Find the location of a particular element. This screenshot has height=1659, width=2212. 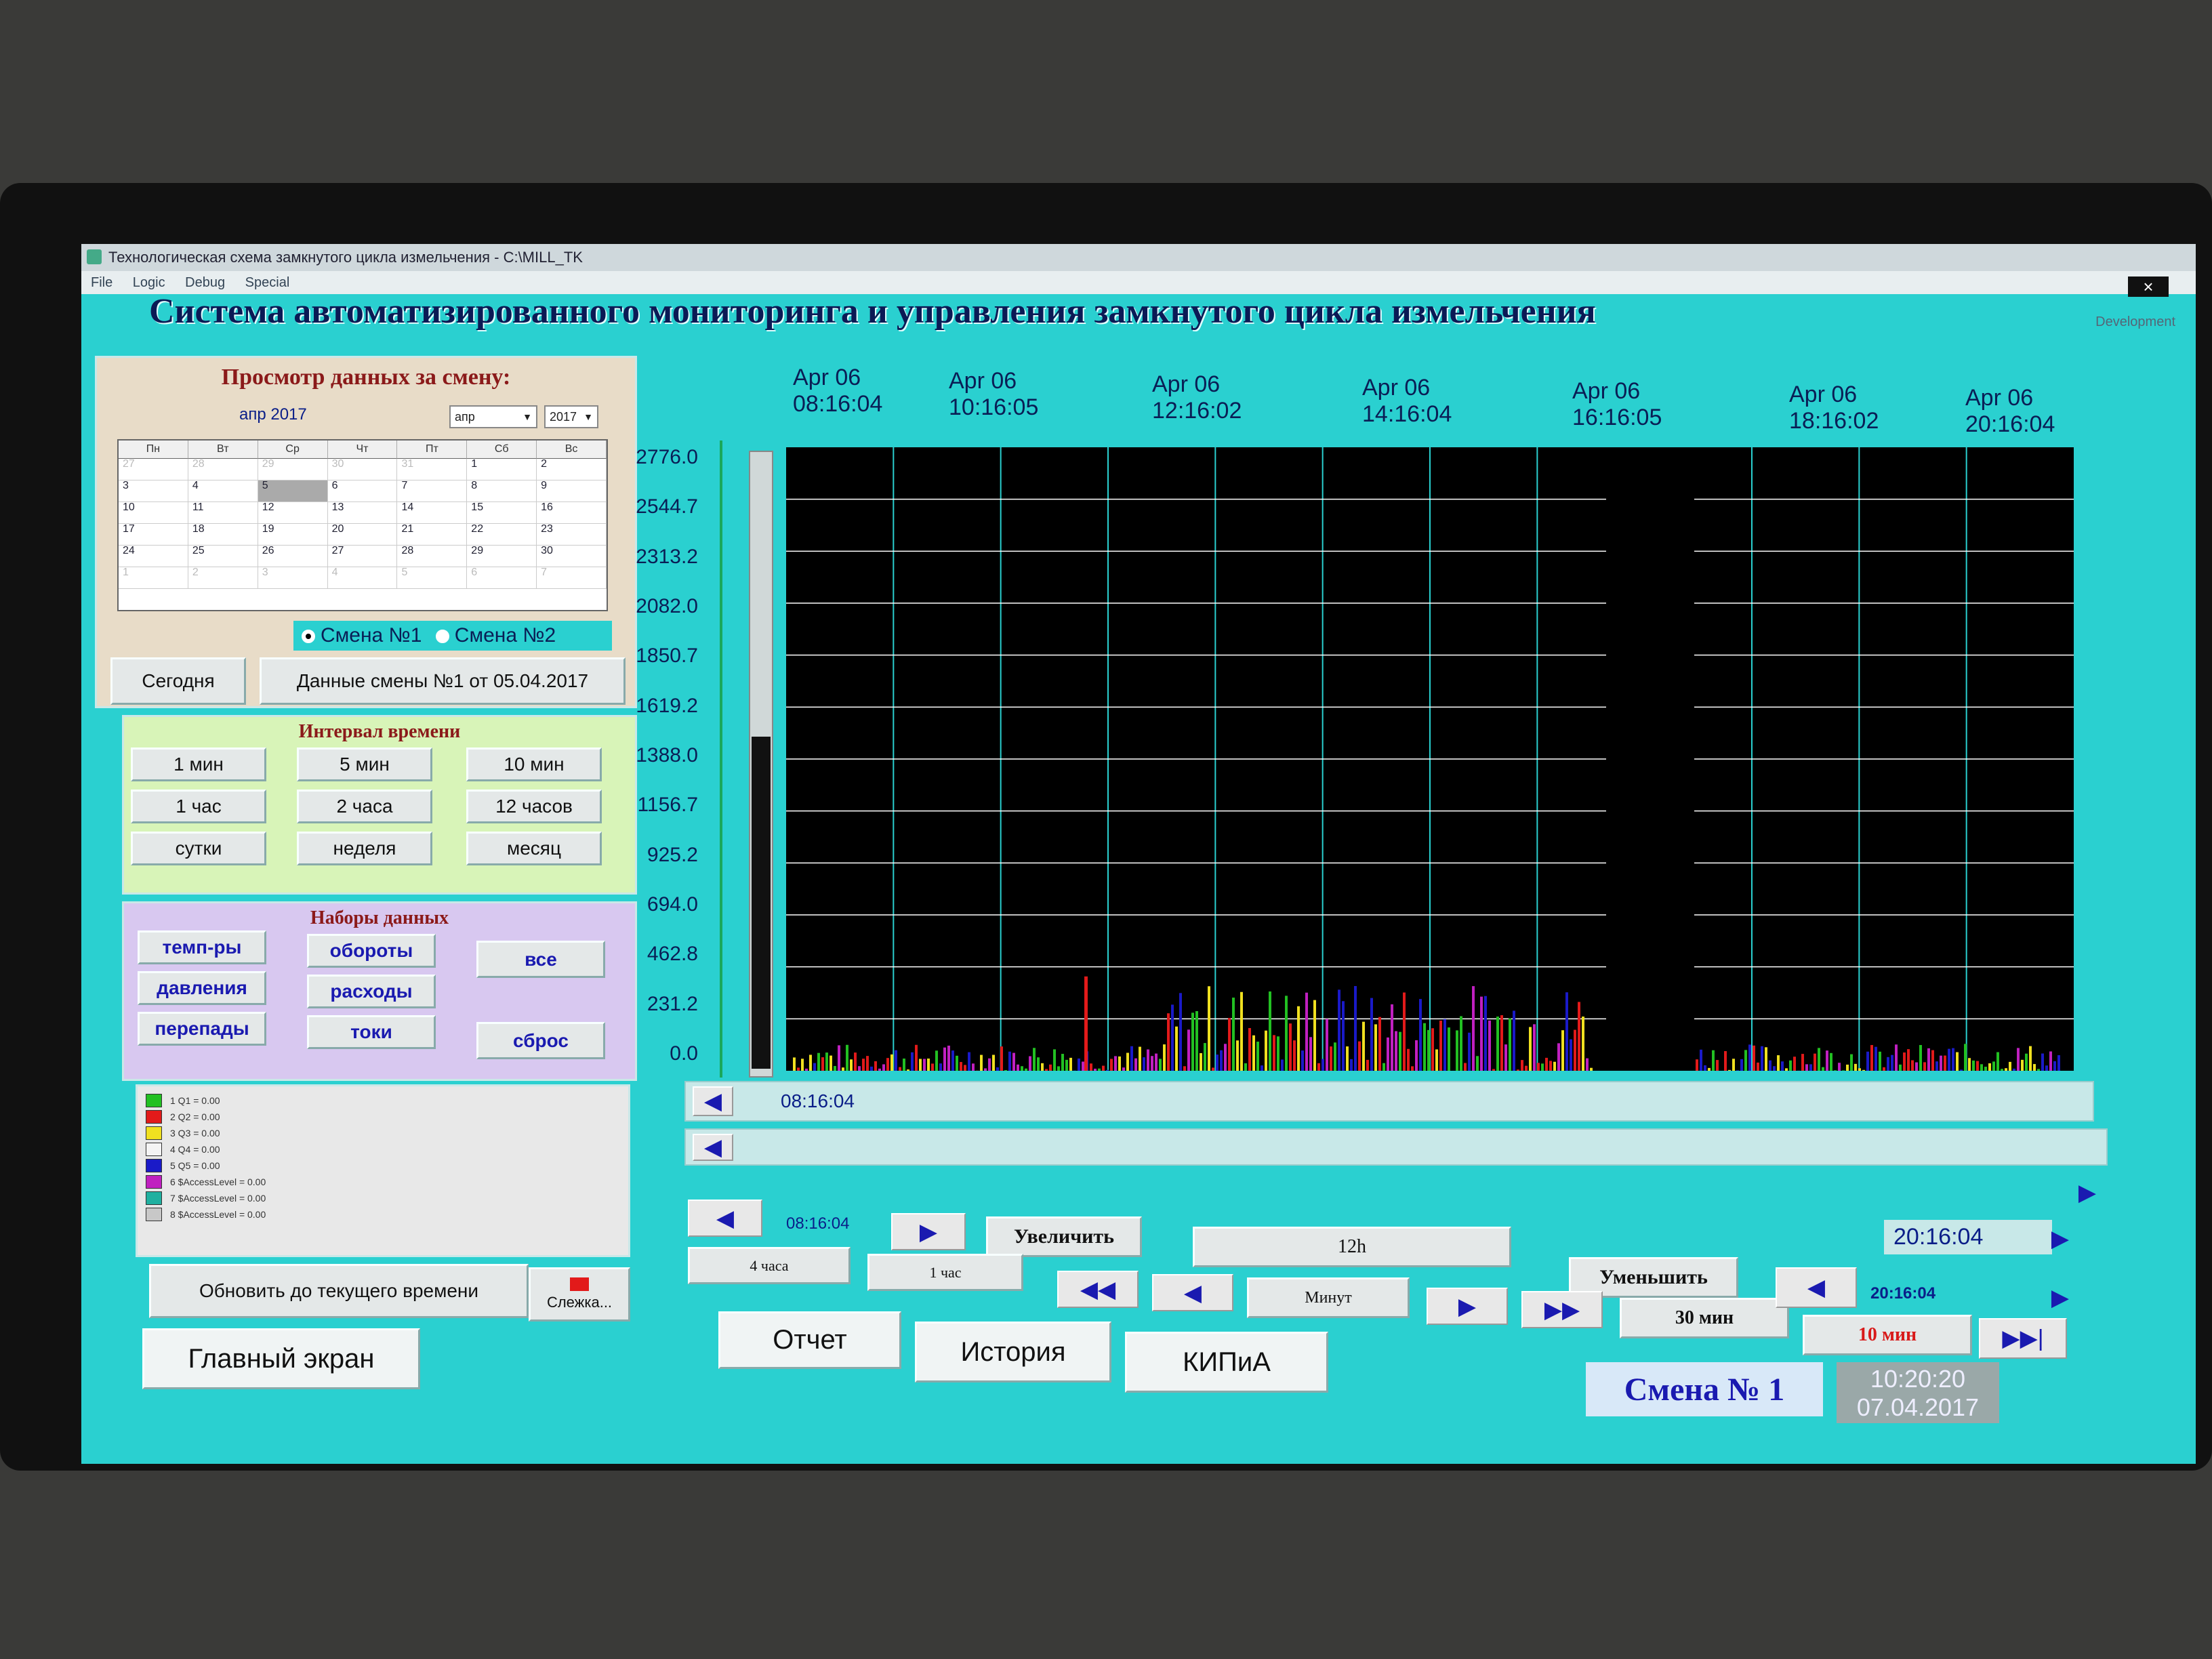

interval-2h-button: 2 часа is located at coordinates (365, 806).